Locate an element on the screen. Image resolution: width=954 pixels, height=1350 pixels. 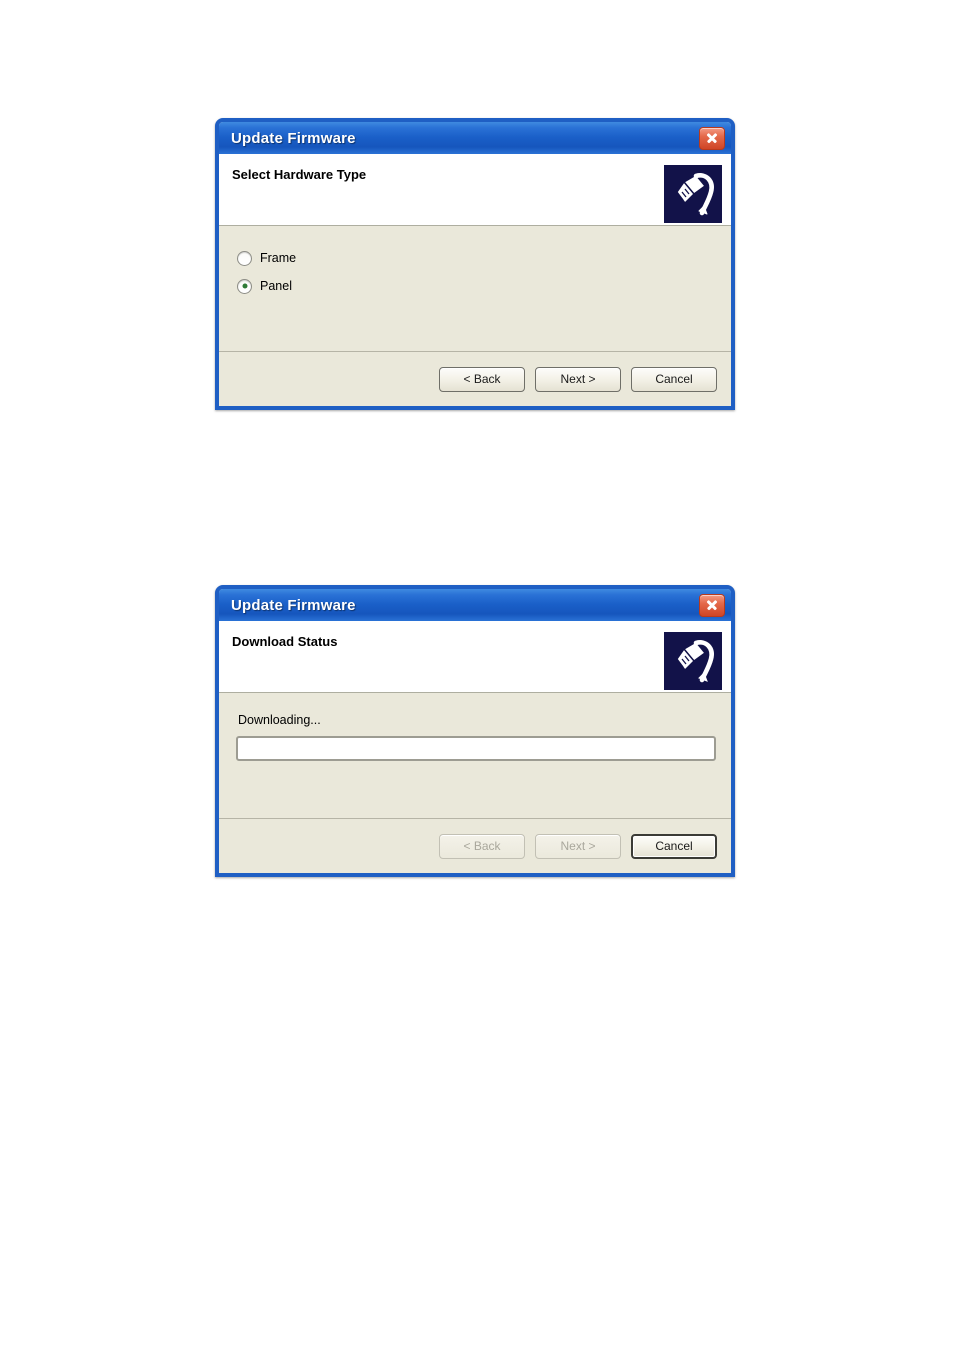
radio-icon-selected is located at coordinates (244, 286).